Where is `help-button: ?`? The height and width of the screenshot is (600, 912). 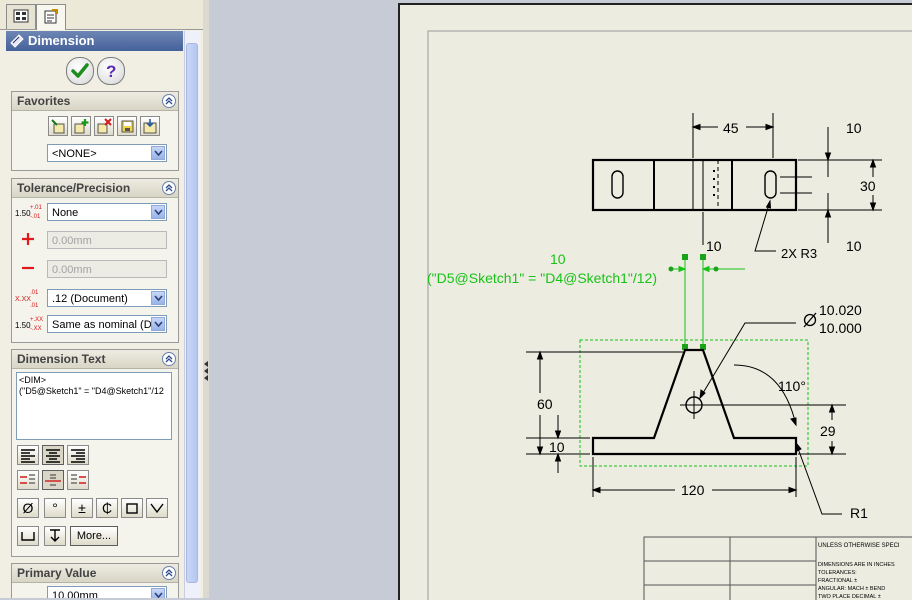
help-button: ? is located at coordinates (111, 71).